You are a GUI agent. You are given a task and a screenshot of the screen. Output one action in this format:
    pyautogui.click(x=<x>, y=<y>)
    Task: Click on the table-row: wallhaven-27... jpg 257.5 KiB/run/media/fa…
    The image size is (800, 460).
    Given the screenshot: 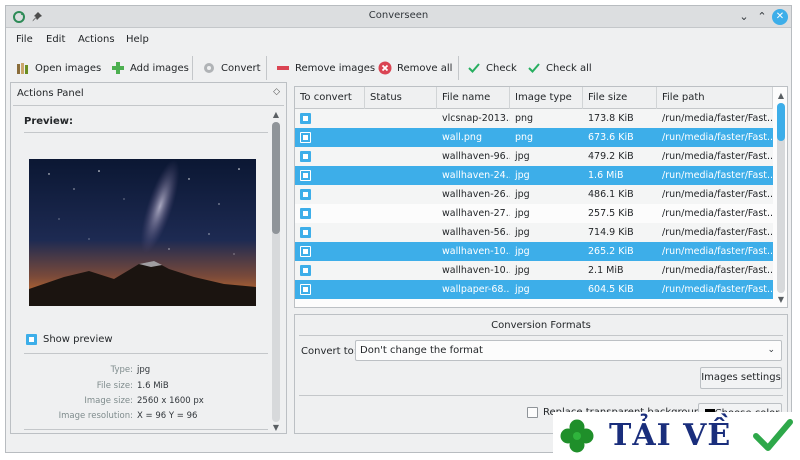 What is the action you would take?
    pyautogui.click(x=534, y=213)
    